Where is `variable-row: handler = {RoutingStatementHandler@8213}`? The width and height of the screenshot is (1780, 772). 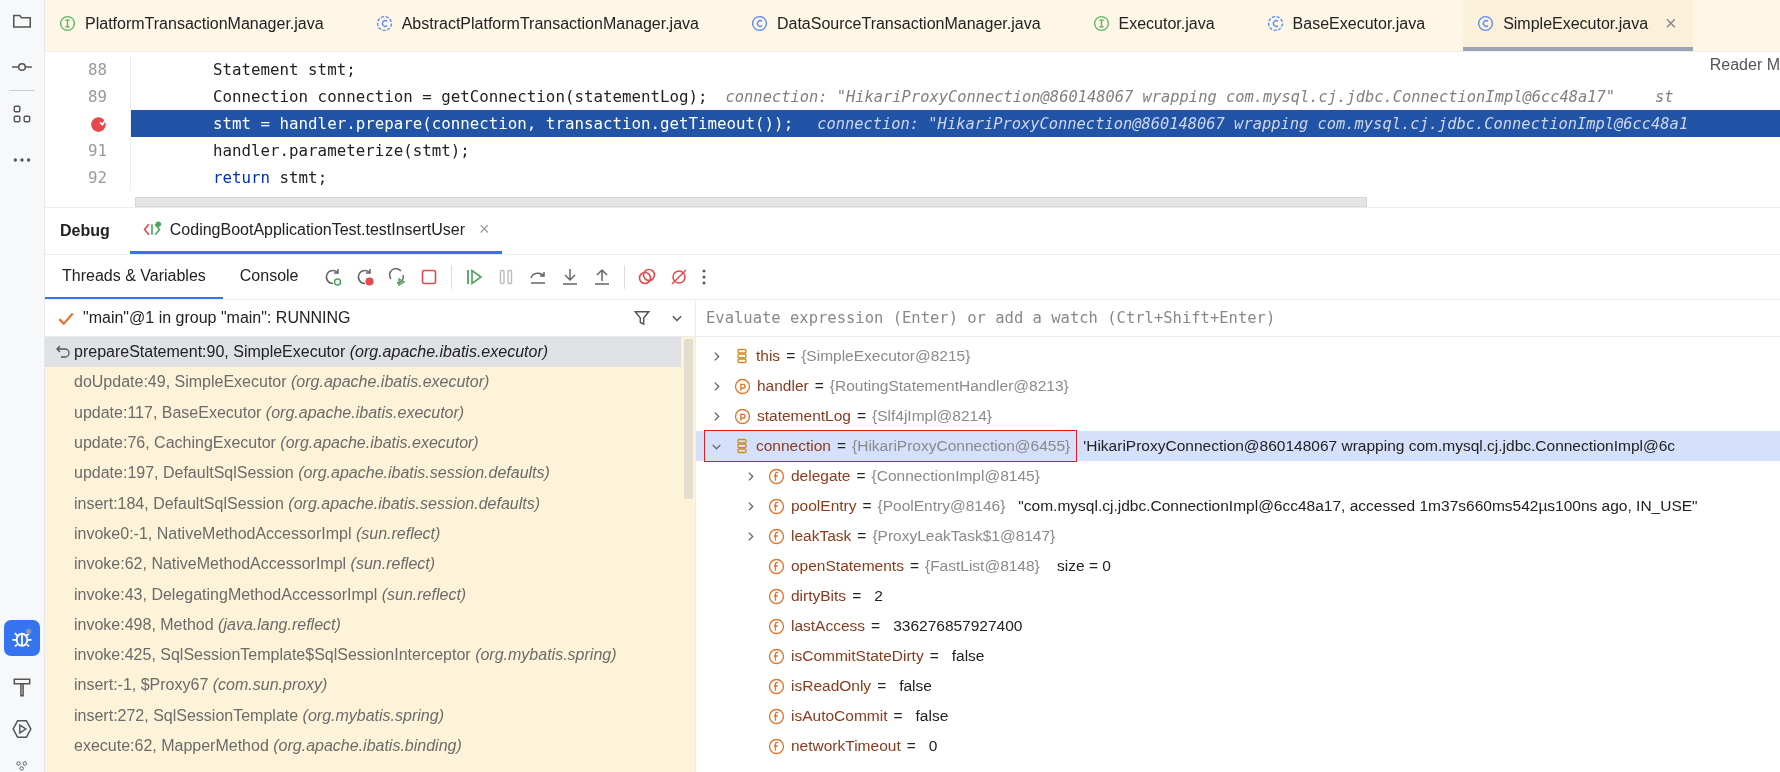 variable-row: handler = {RoutingStatementHandler@8213} is located at coordinates (1238, 386).